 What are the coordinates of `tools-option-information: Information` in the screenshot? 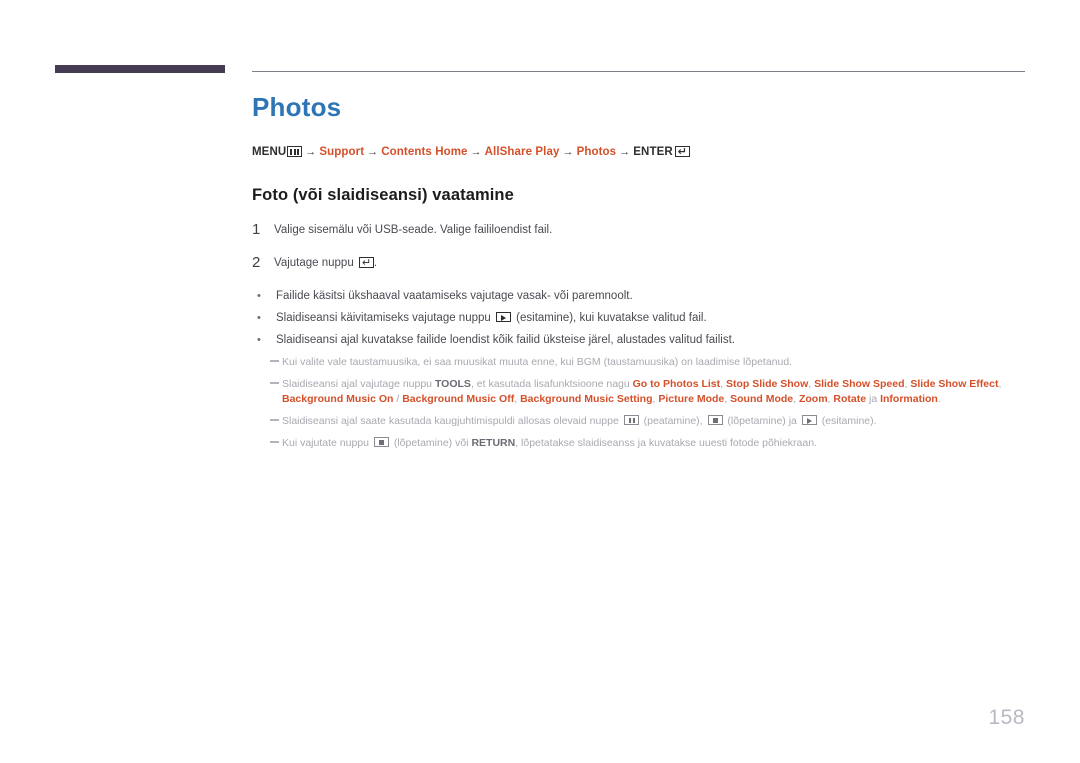 It's located at (909, 399).